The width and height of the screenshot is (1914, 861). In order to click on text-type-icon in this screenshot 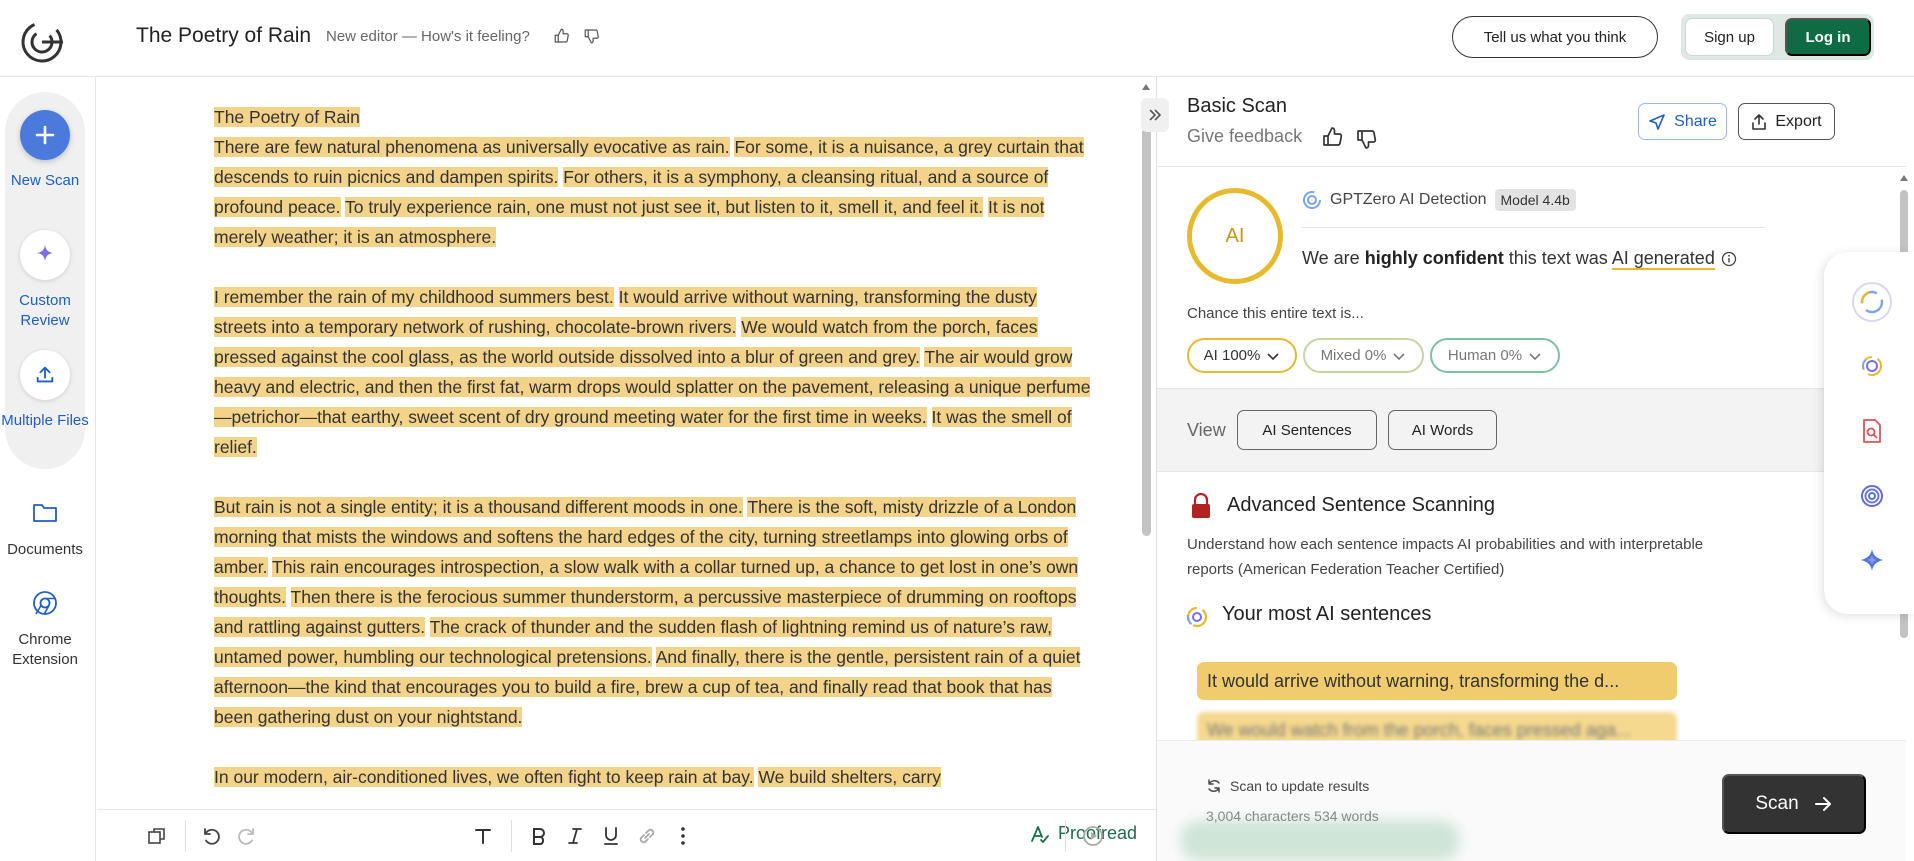, I will do `click(483, 836)`.